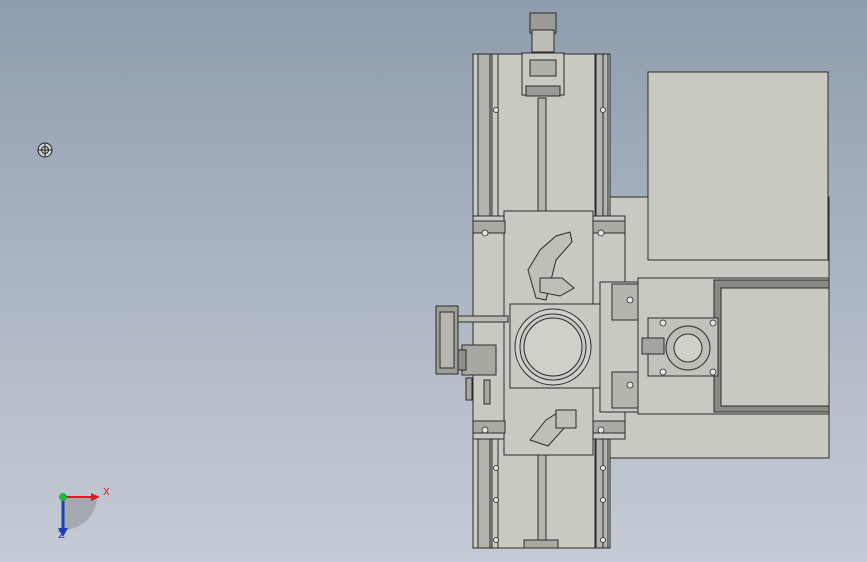 This screenshot has height=562, width=867. Describe the element at coordinates (625, 302) in the screenshot. I see `side-guide-top` at that location.